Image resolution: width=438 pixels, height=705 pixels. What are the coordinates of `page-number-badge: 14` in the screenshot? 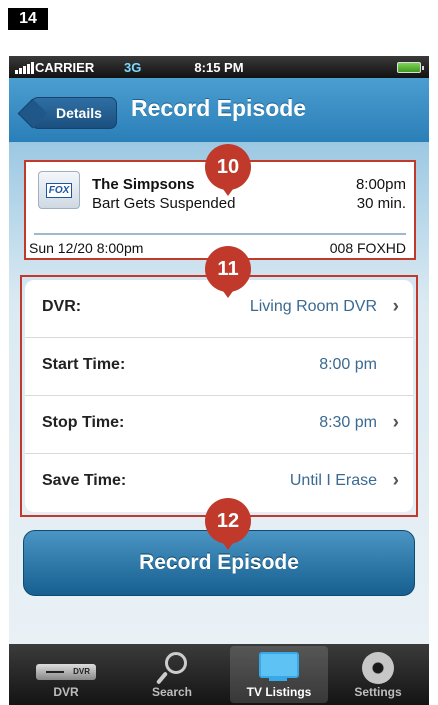 It's located at (28, 19).